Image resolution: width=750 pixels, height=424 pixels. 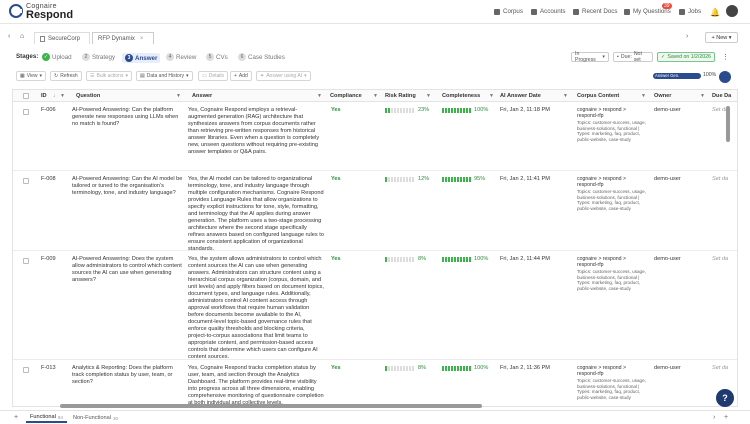 What do you see at coordinates (141, 58) in the screenshot?
I see `stage-answer: 3 Answer` at bounding box center [141, 58].